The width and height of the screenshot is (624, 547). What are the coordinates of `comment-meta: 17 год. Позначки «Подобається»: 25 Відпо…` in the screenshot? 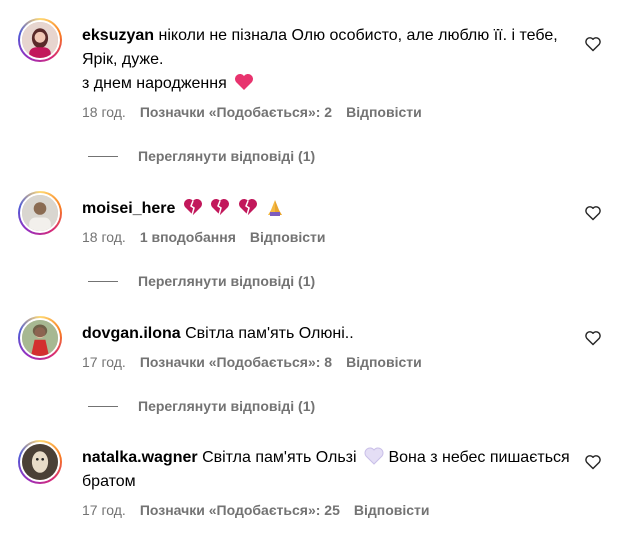 It's located at (256, 510).